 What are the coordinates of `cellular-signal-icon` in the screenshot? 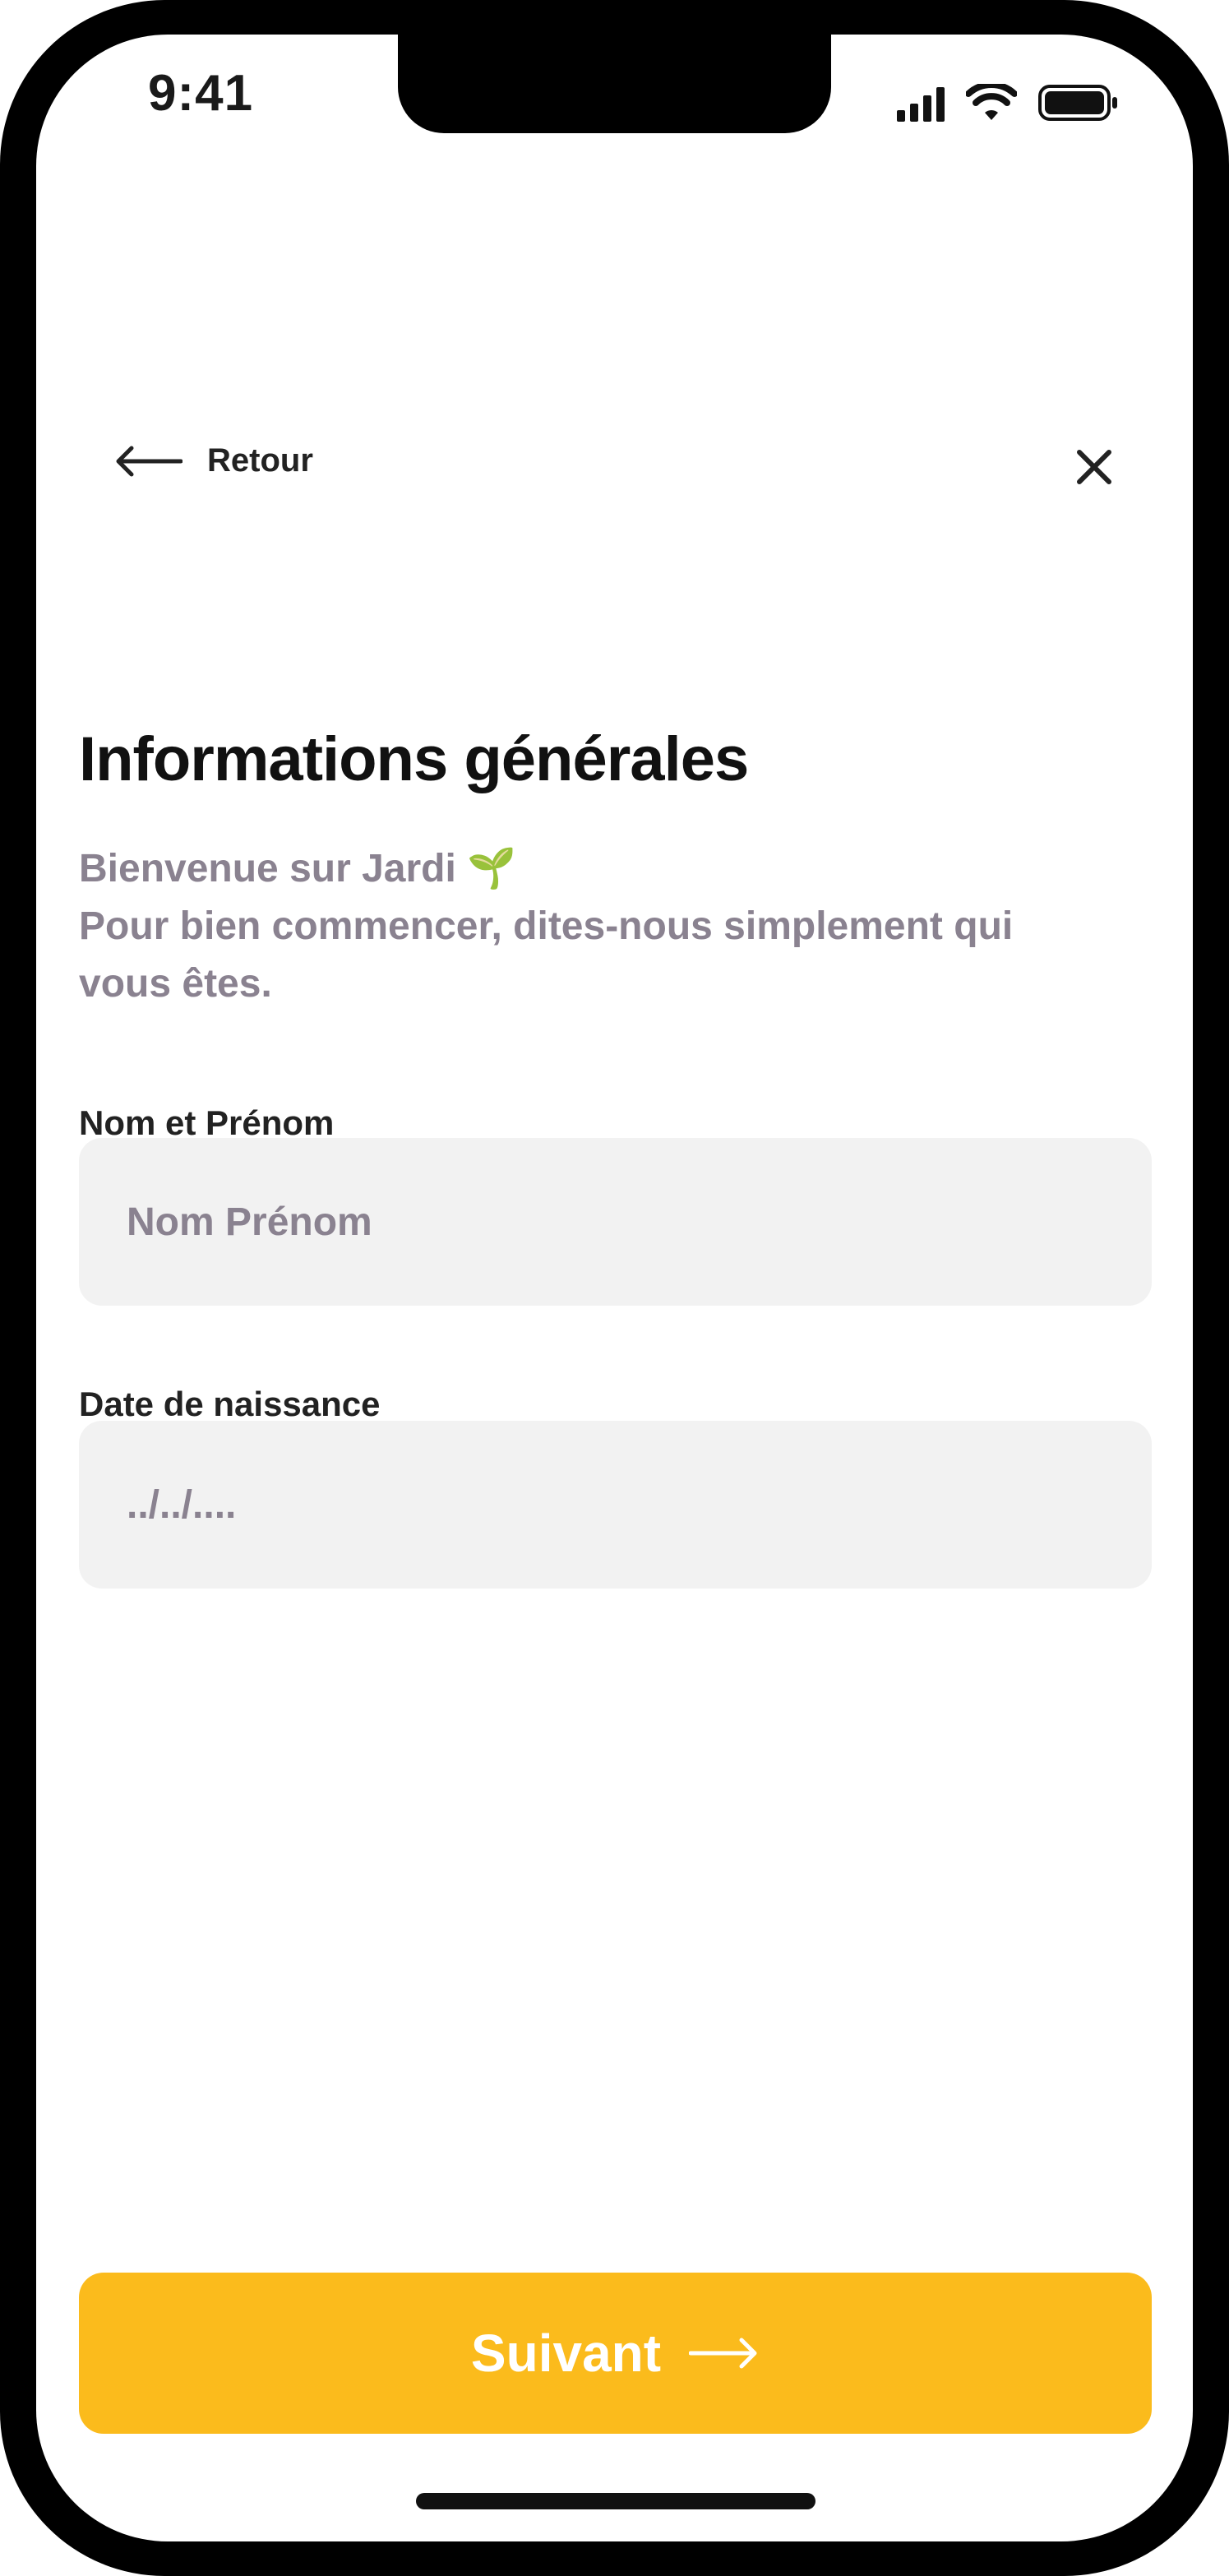 It's located at (921, 104).